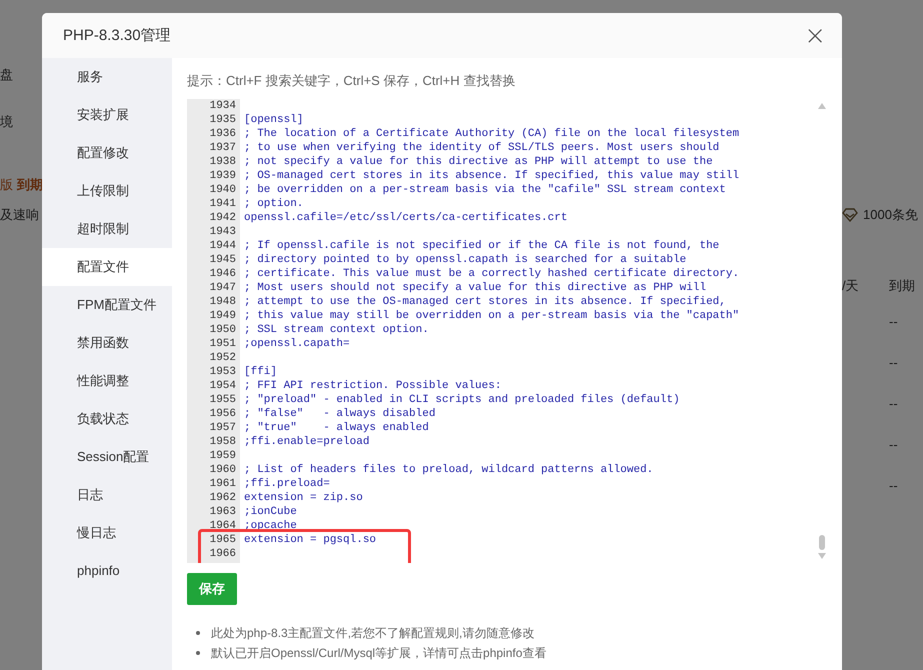 Image resolution: width=923 pixels, height=670 pixels. Describe the element at coordinates (107, 571) in the screenshot. I see `sidebar-item: phpinfo` at that location.